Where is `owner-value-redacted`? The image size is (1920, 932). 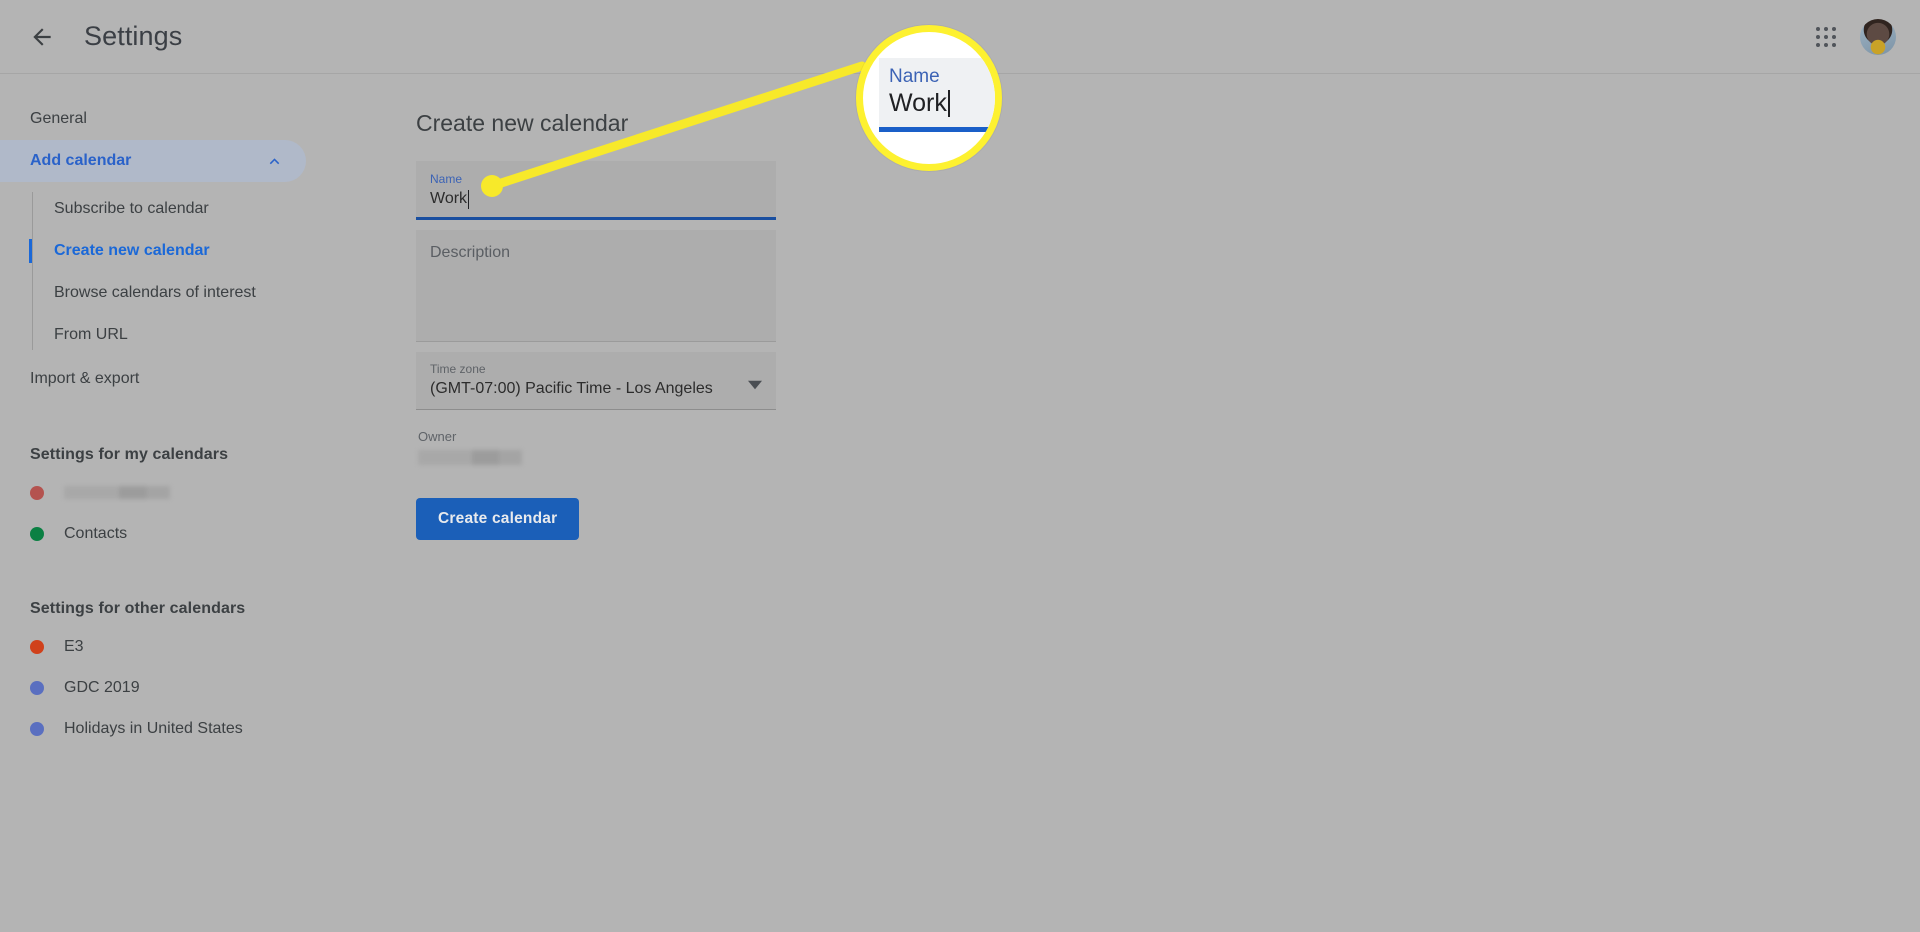
owner-value-redacted is located at coordinates (470, 457).